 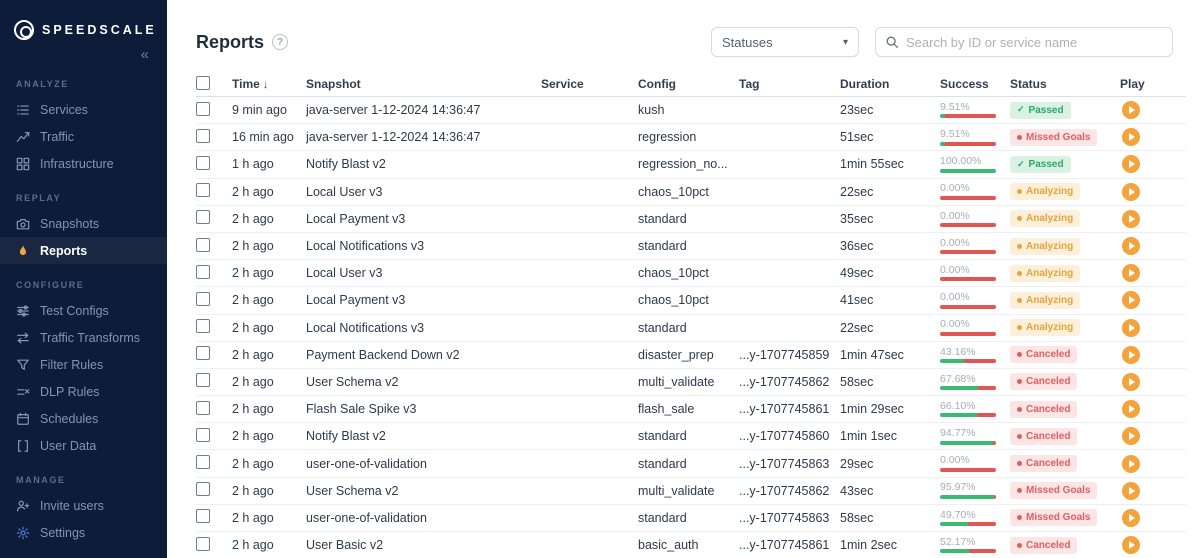 What do you see at coordinates (872, 164) in the screenshot?
I see `duration-cell: 1min 55sec` at bounding box center [872, 164].